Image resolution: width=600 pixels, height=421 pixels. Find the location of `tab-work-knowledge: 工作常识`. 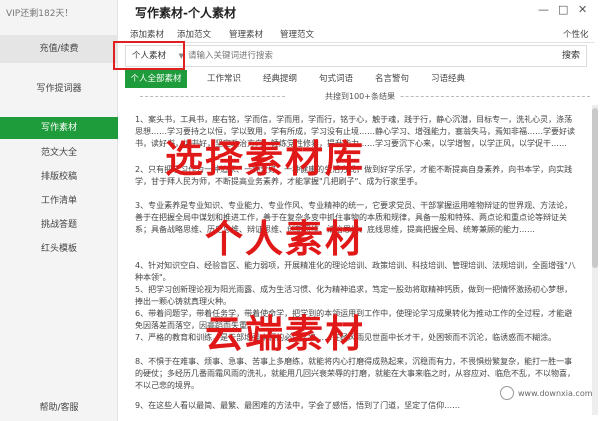

tab-work-knowledge: 工作常识 is located at coordinates (224, 79).